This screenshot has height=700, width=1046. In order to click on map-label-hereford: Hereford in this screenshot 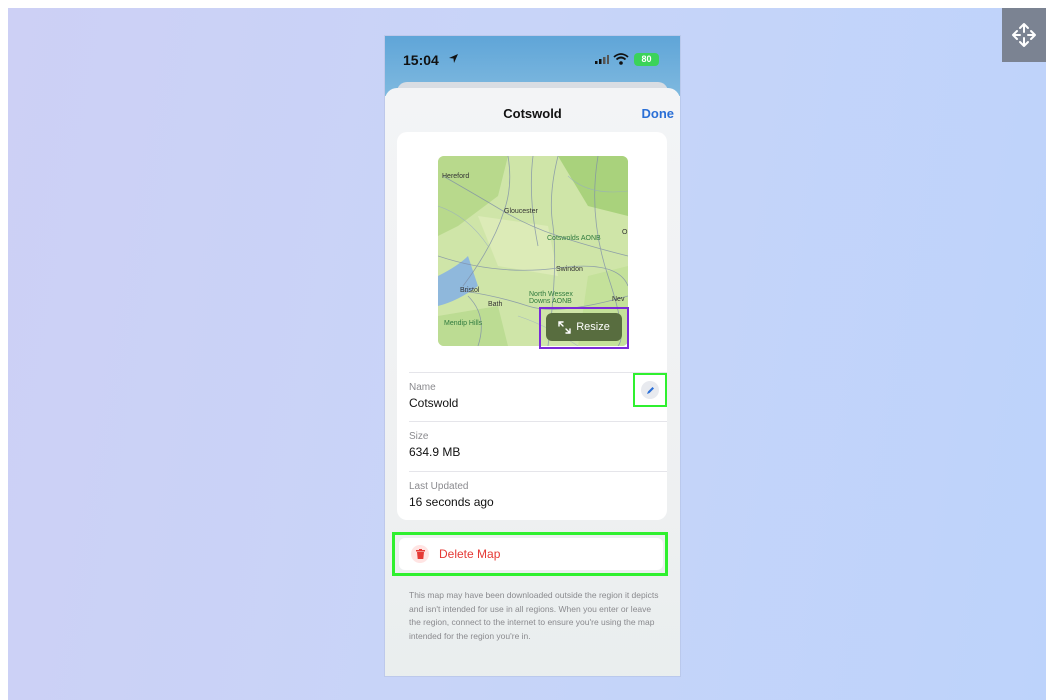, I will do `click(456, 176)`.